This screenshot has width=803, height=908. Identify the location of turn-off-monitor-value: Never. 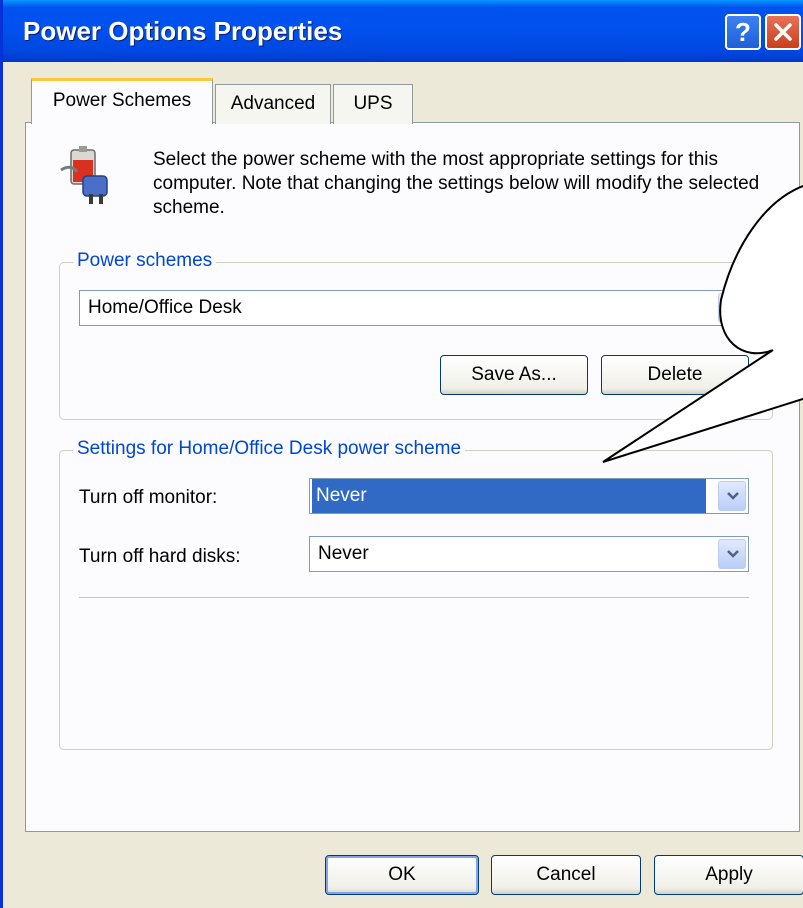
(509, 496).